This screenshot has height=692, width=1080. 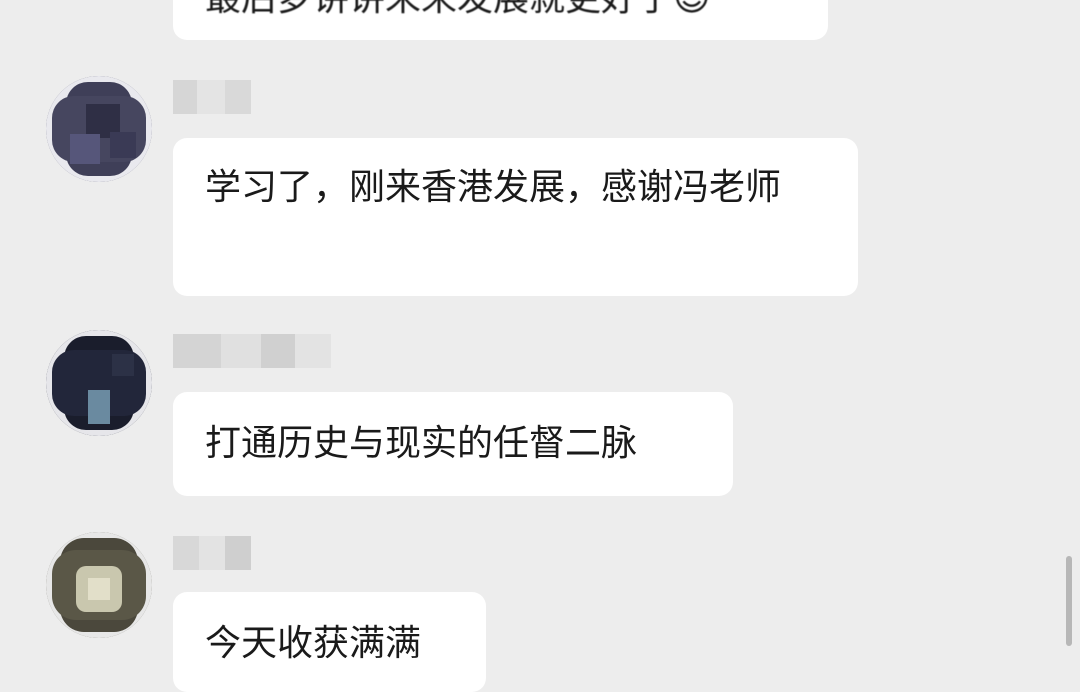 What do you see at coordinates (500, 14) in the screenshot?
I see `message-text: 最后梦讲讲未来发展就更好了😊` at bounding box center [500, 14].